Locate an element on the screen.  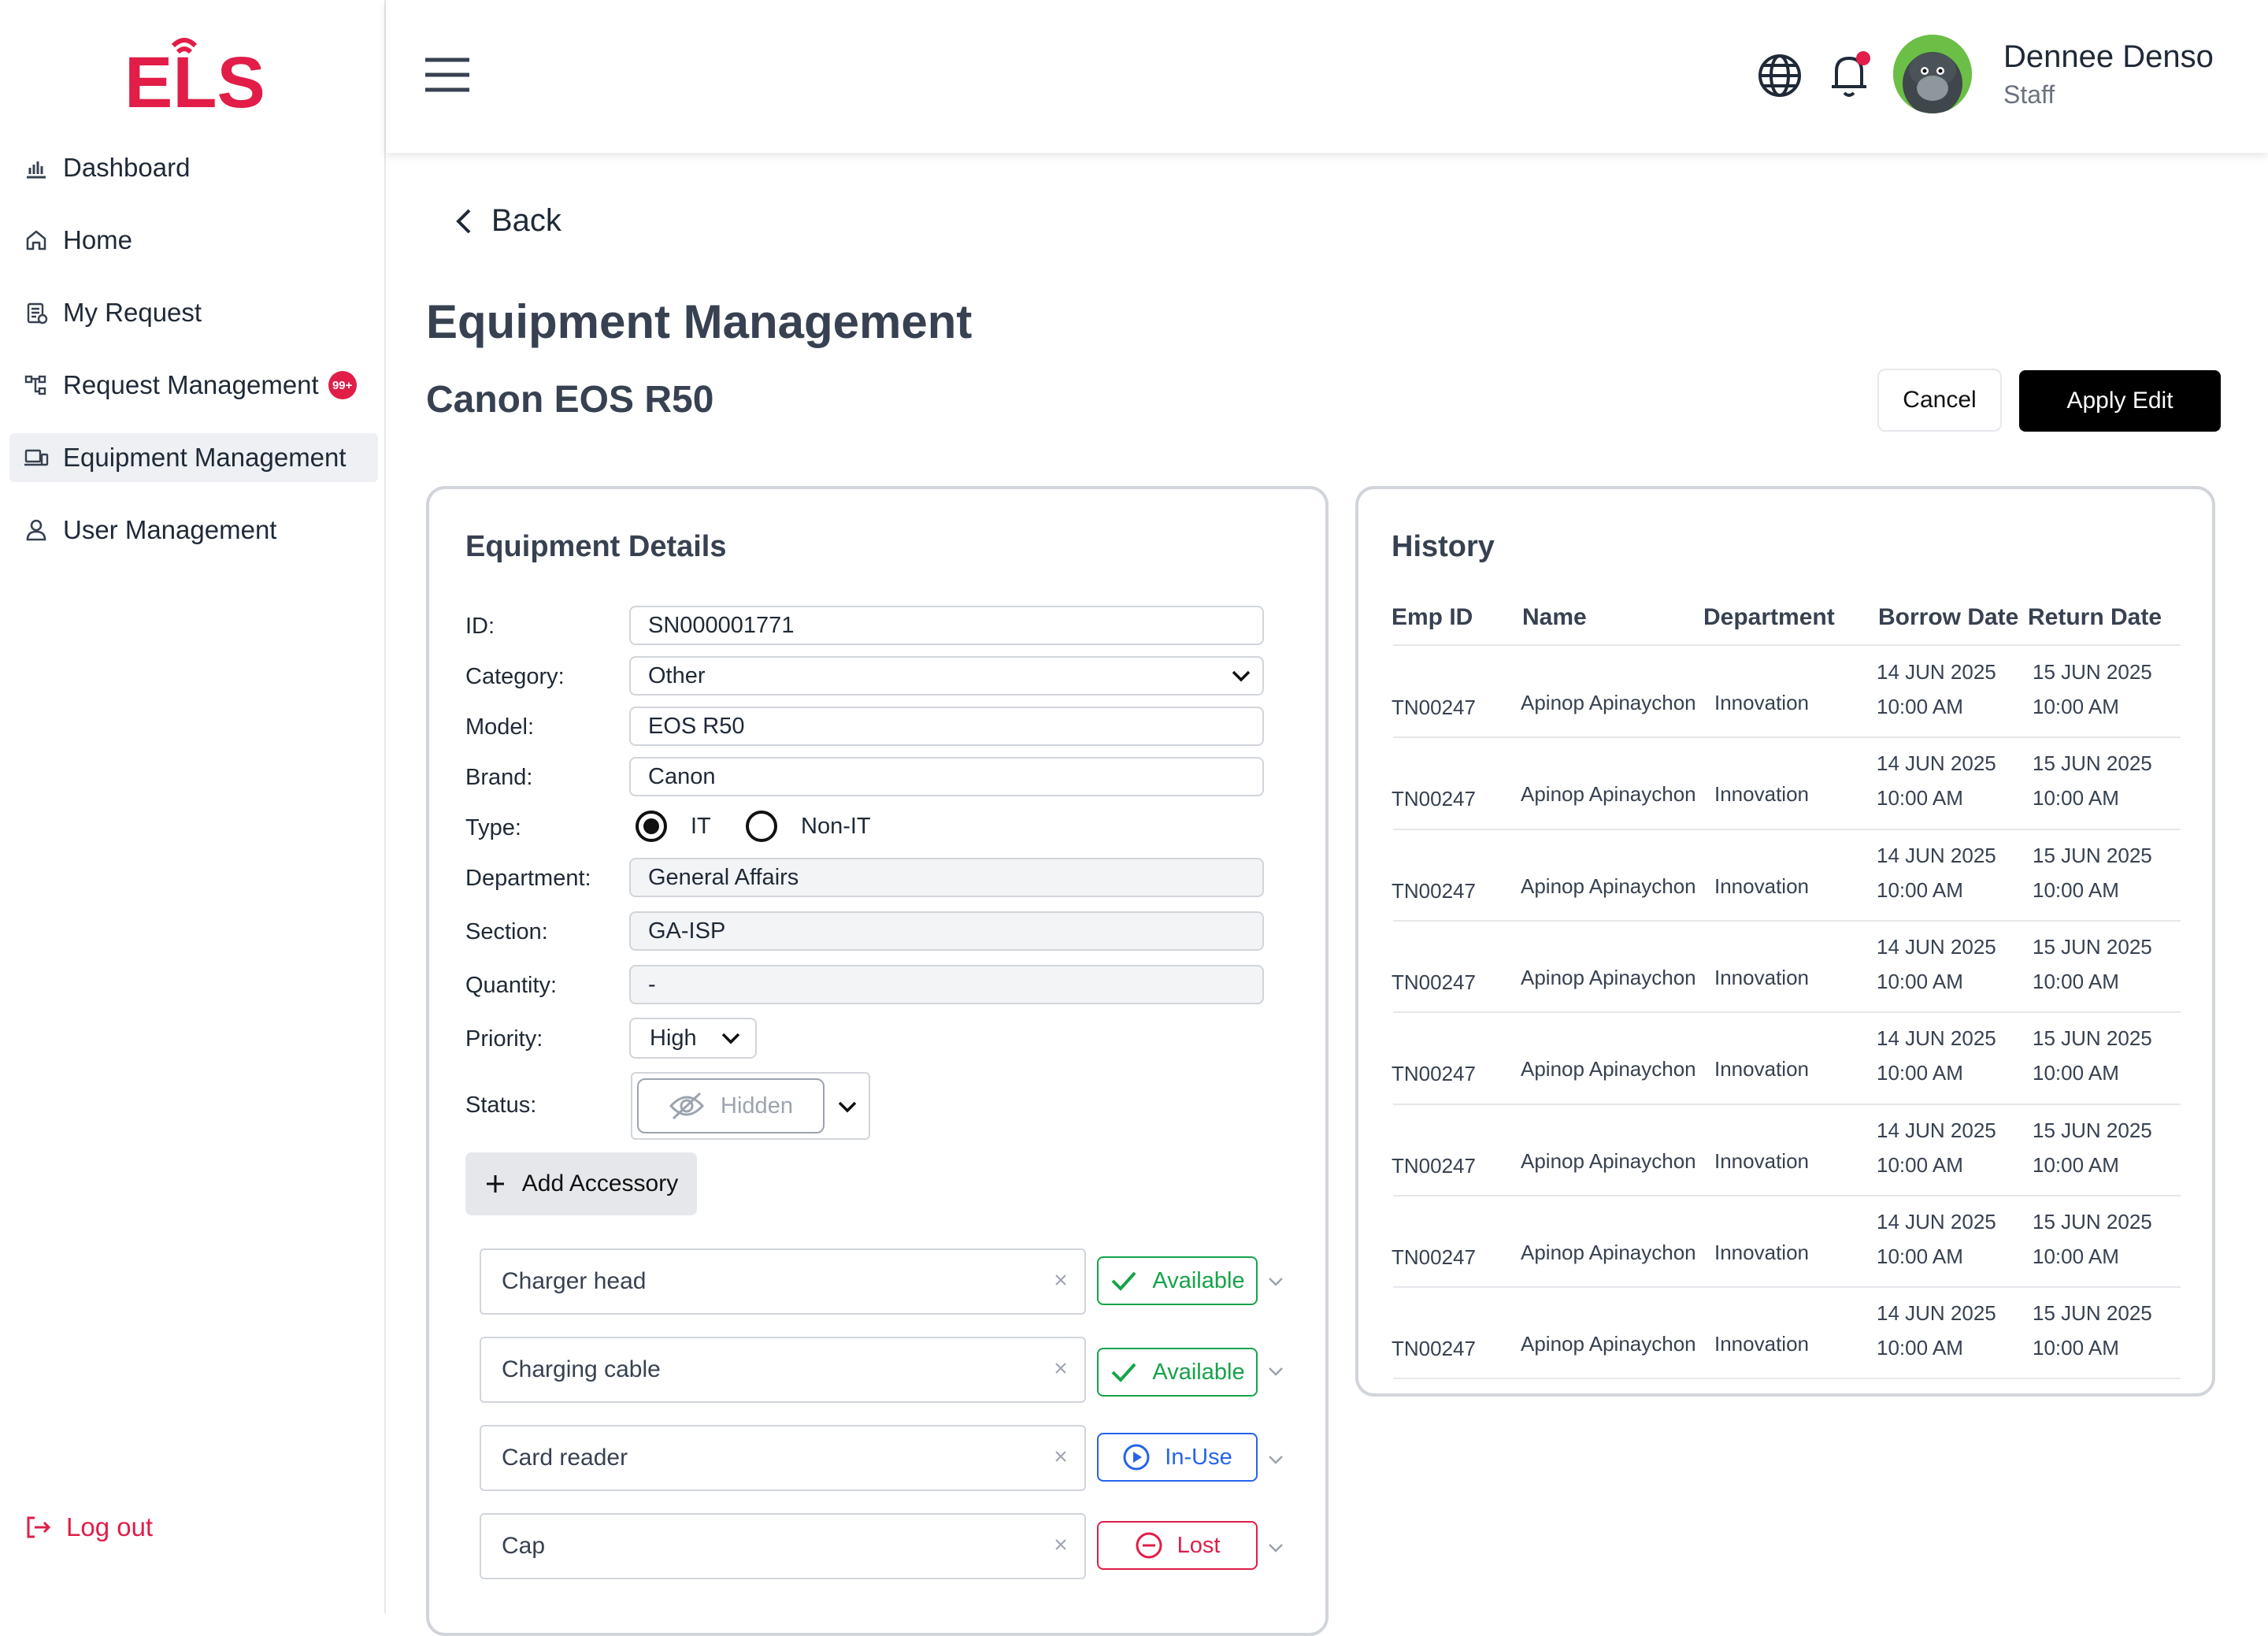
avatar is located at coordinates (1932, 74).